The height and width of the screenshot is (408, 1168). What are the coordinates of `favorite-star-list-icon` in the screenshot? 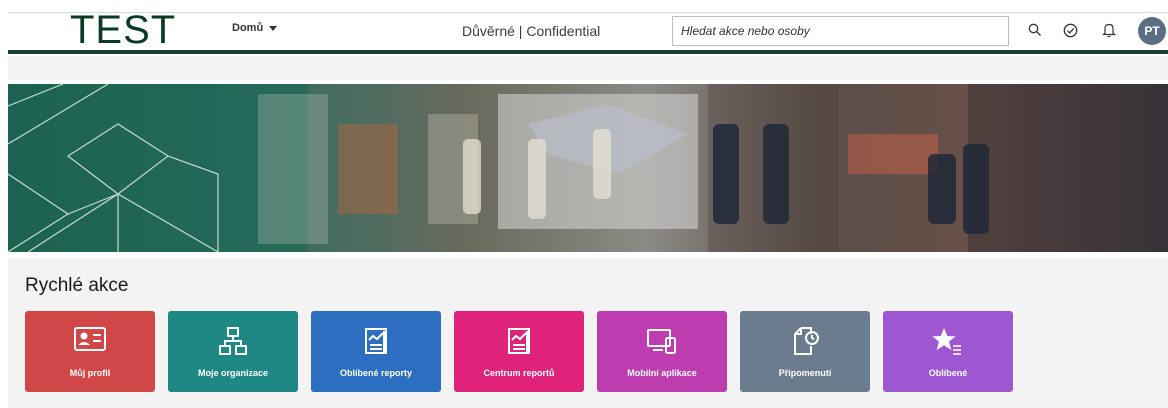 It's located at (946, 341).